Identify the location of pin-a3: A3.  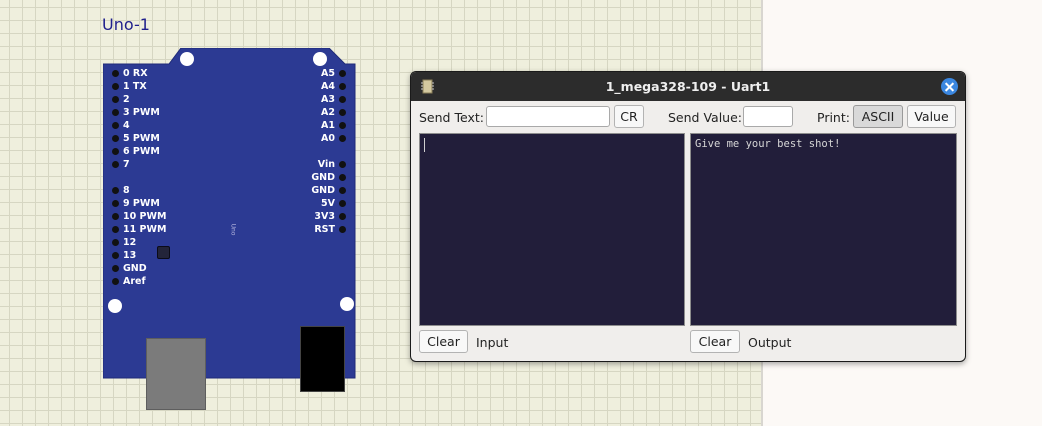
(324, 99).